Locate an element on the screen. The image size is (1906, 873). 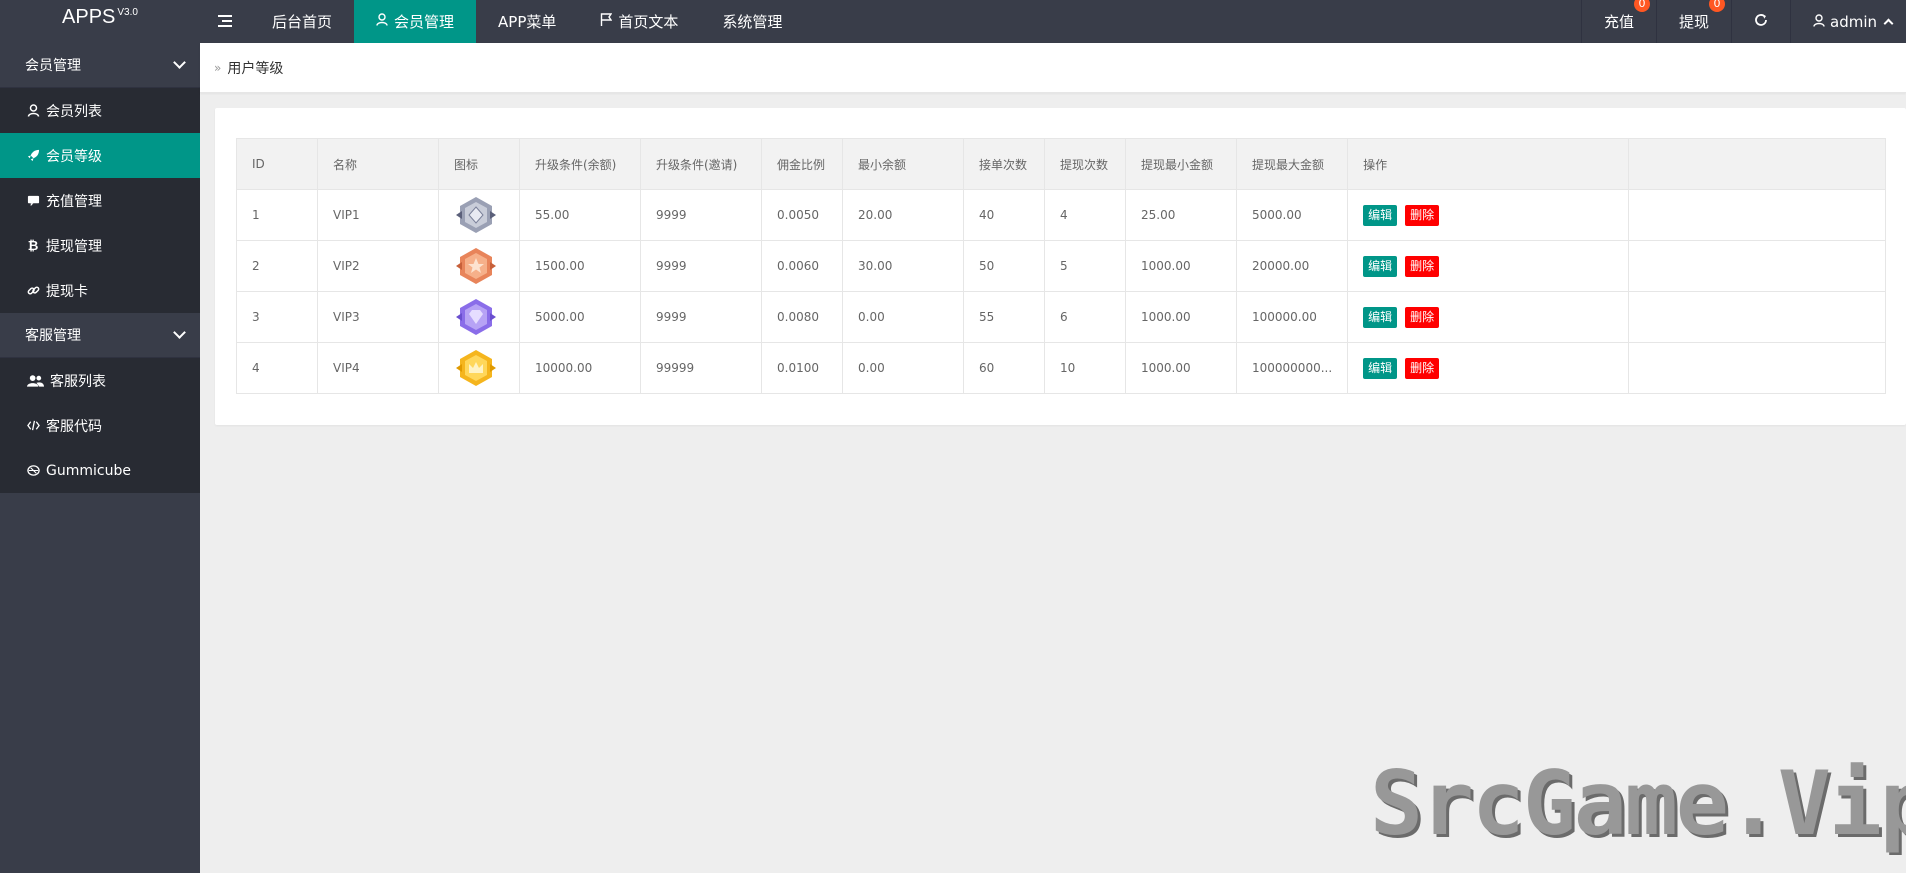
flag-icon is located at coordinates (606, 21).